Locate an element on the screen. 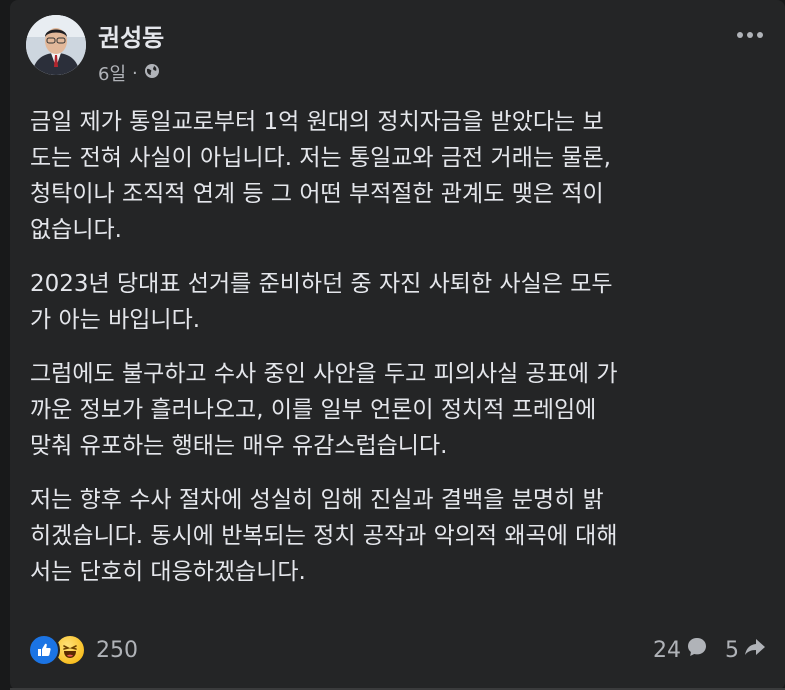  like-icon is located at coordinates (44, 650).